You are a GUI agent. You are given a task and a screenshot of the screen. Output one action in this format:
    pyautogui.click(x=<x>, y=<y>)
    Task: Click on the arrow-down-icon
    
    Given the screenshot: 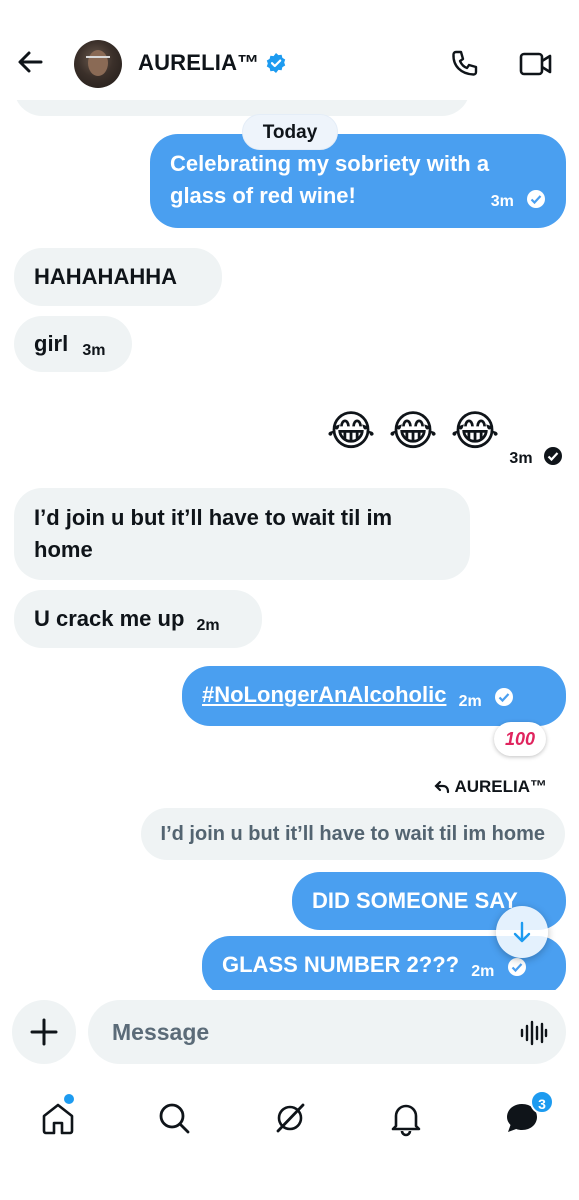 What is the action you would take?
    pyautogui.click(x=522, y=932)
    